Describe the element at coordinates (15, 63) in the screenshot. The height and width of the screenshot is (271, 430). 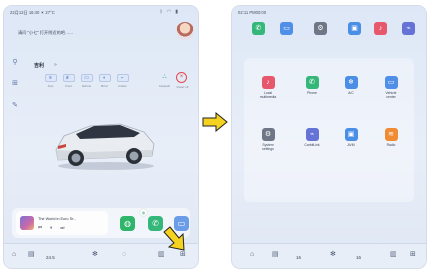
I see `location-pin-icon: ⚲` at that location.